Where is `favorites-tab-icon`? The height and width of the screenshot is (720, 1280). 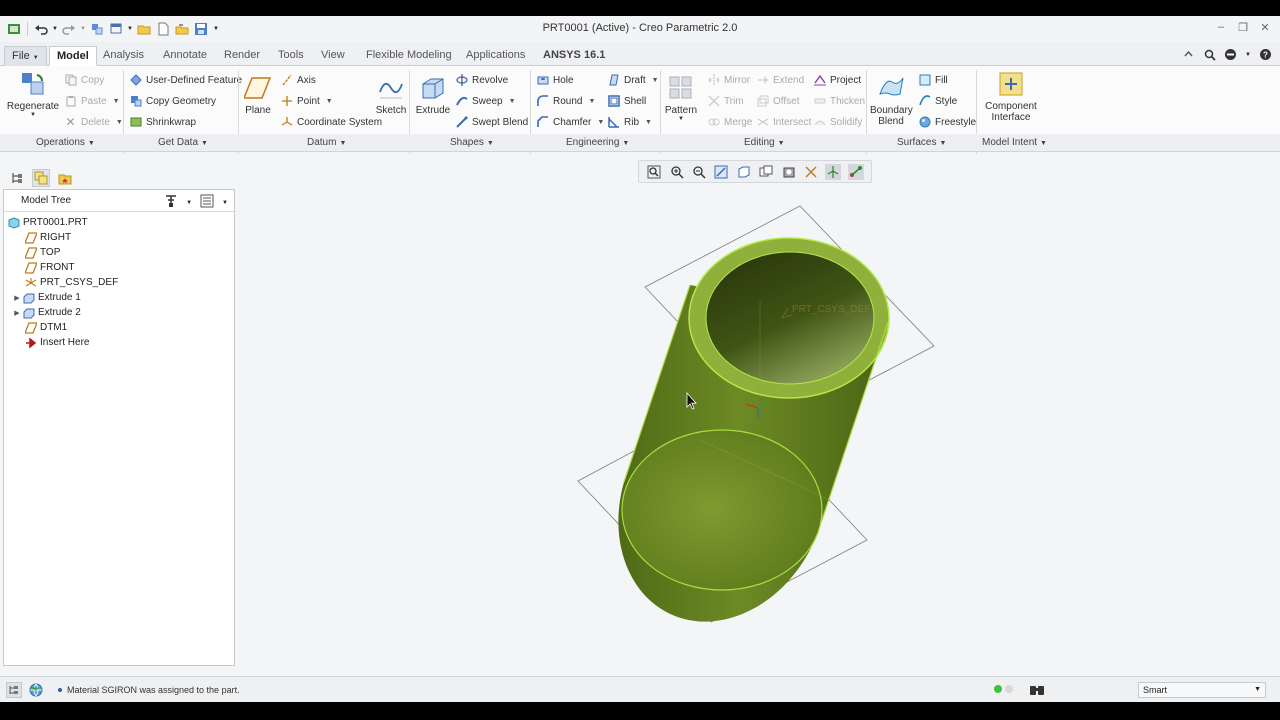
favorites-tab-icon is located at coordinates (65, 178).